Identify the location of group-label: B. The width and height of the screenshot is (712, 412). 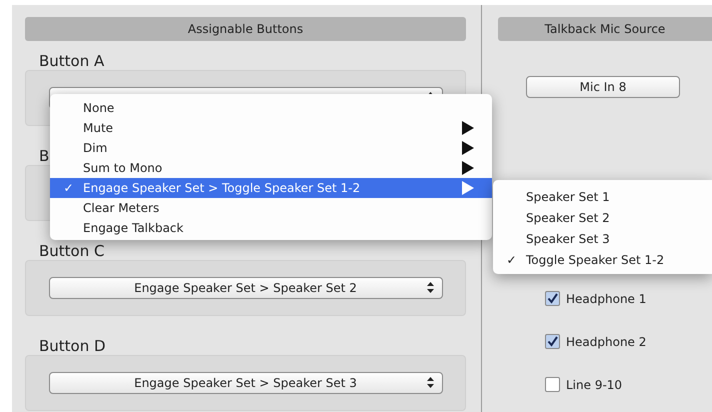
(44, 156).